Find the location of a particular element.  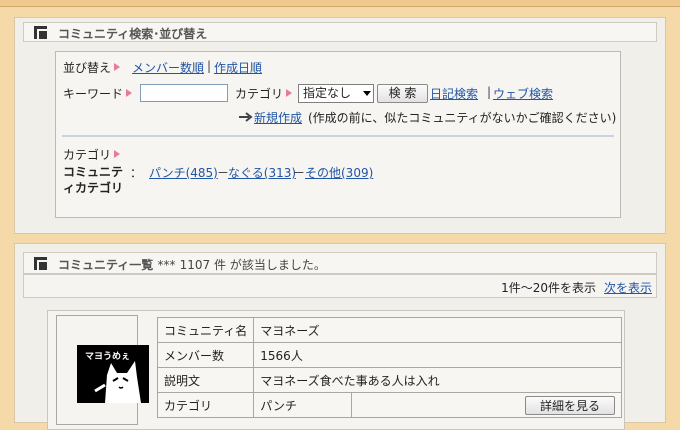

row-label: コミュニティ名 is located at coordinates (205, 330).